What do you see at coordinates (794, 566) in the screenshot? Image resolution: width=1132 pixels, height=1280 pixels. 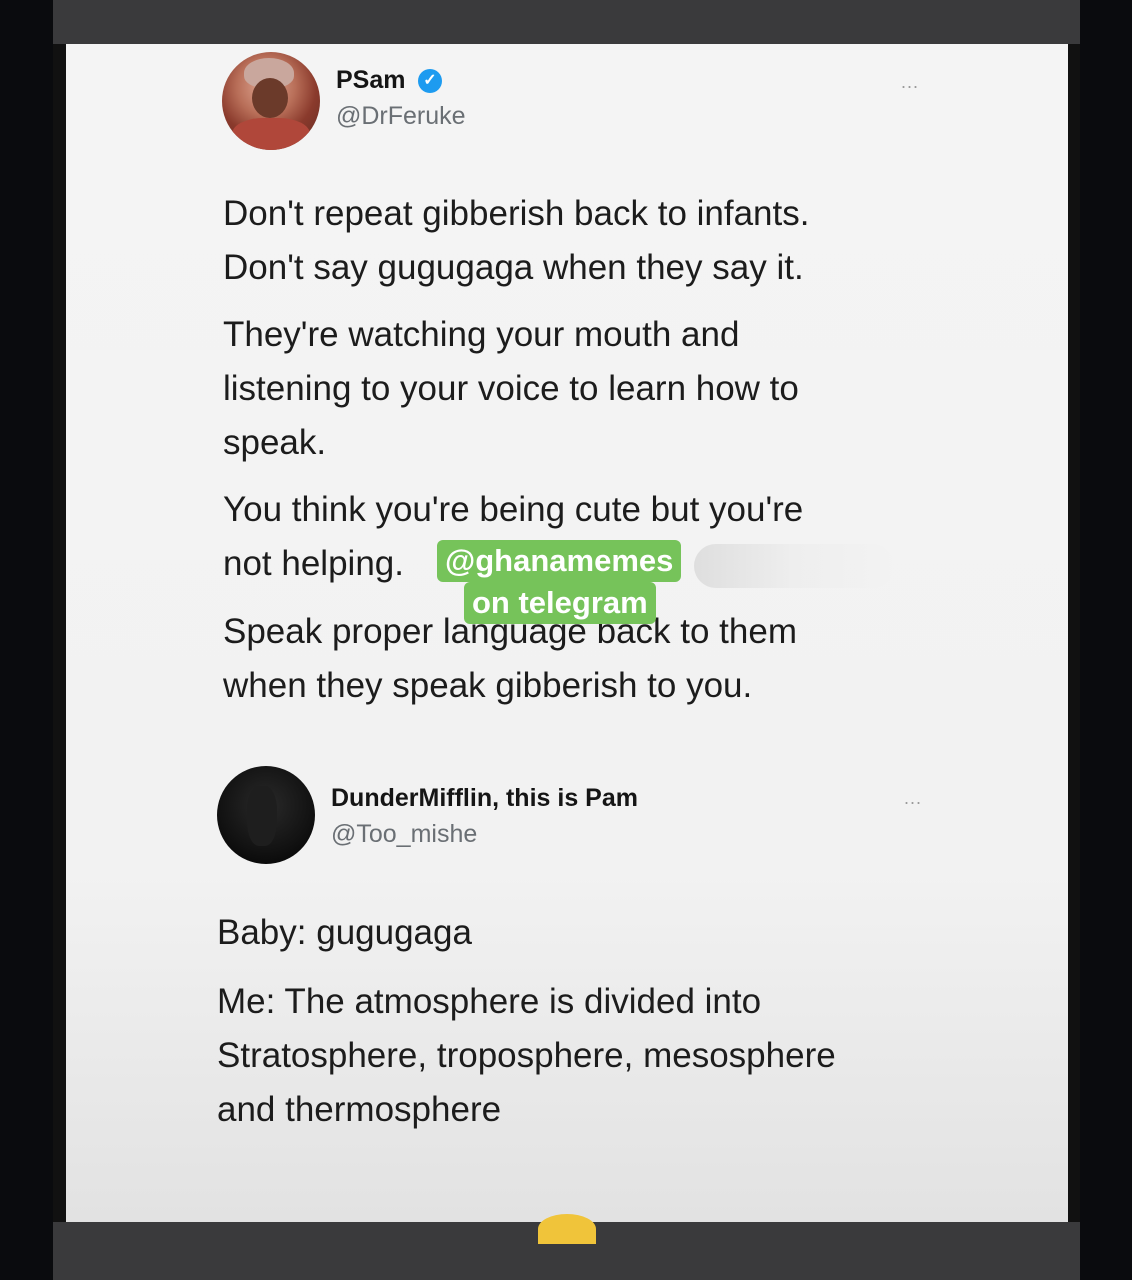 I see `blurred-overlay` at bounding box center [794, 566].